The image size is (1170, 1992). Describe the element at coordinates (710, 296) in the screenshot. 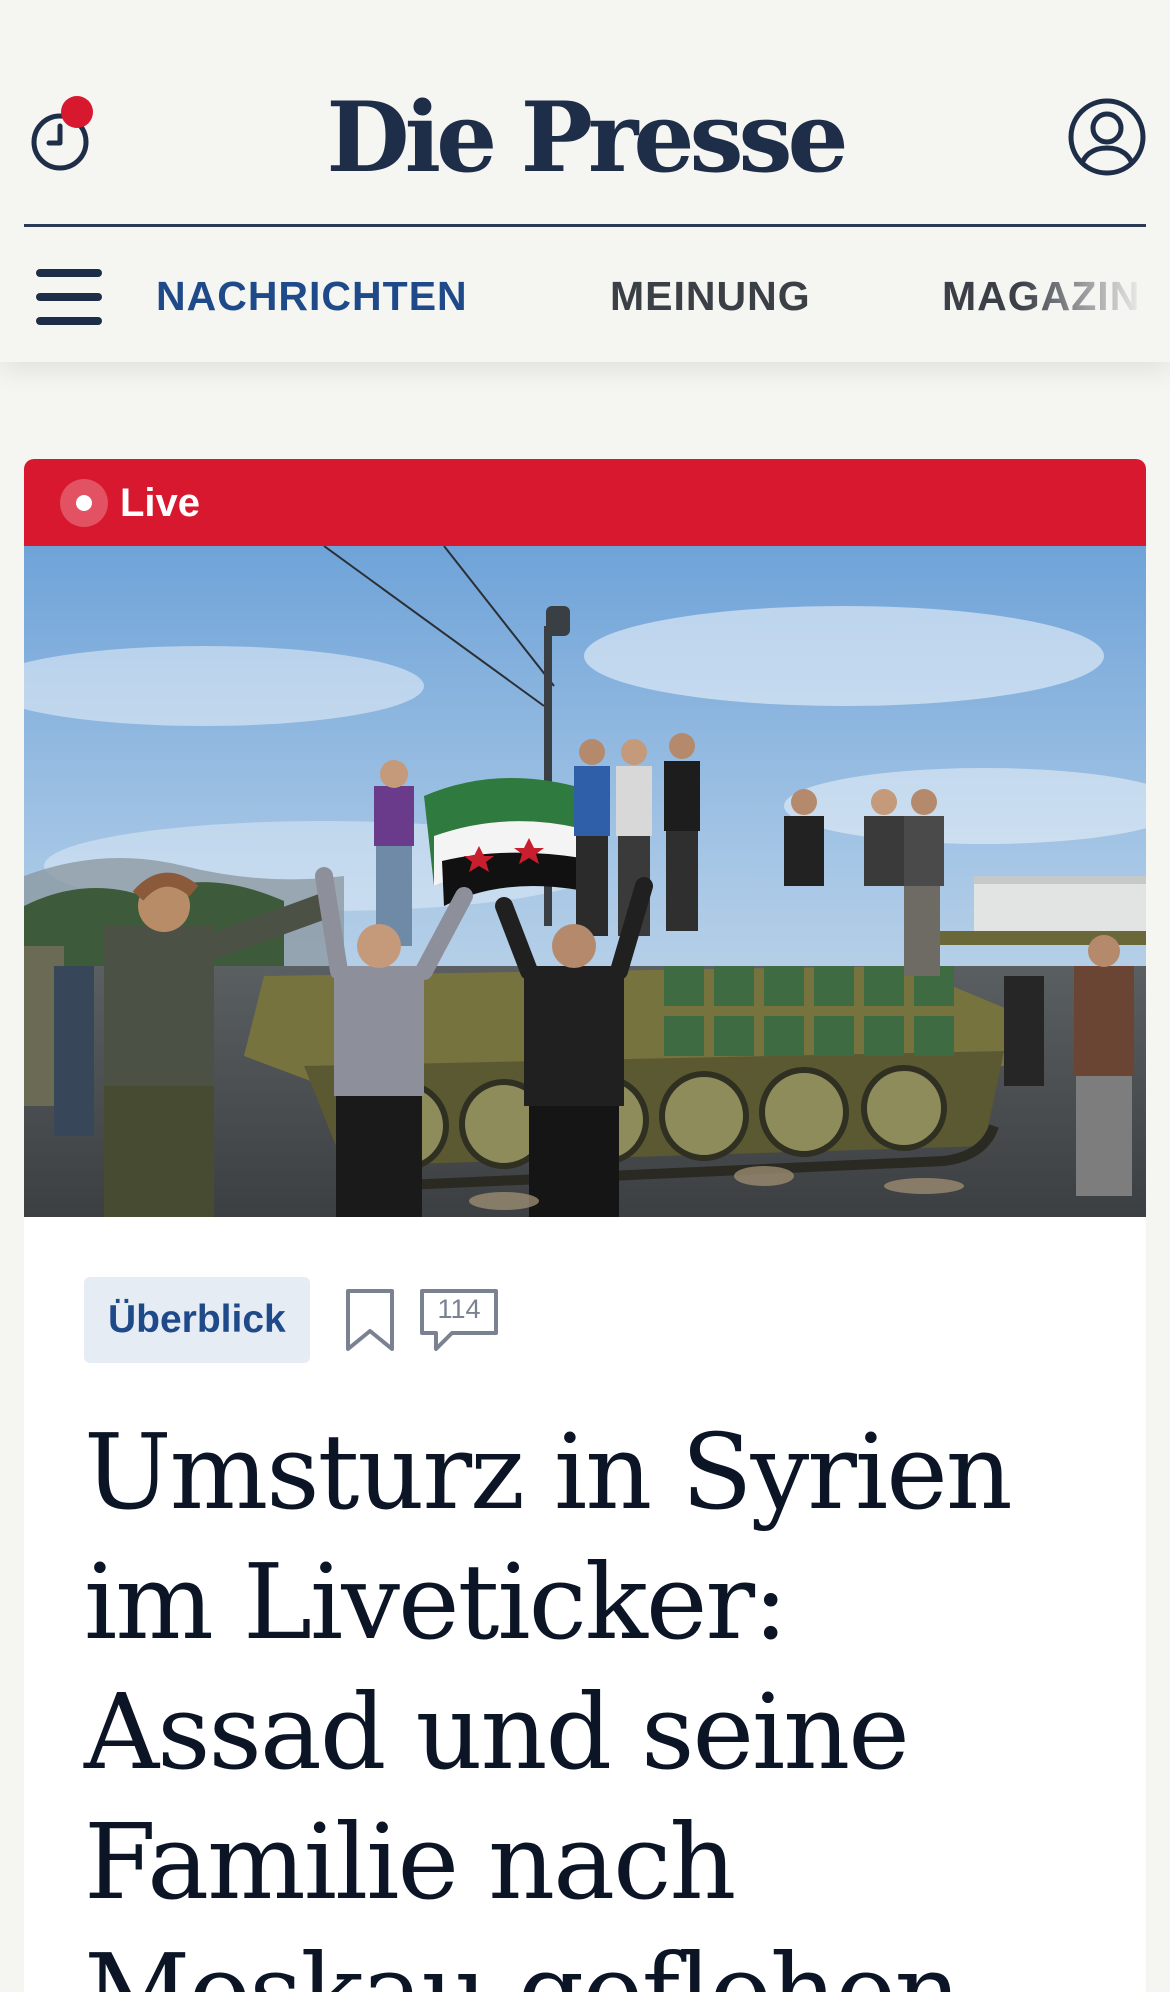

I see `nav-item-meinung: MEINUNG` at that location.